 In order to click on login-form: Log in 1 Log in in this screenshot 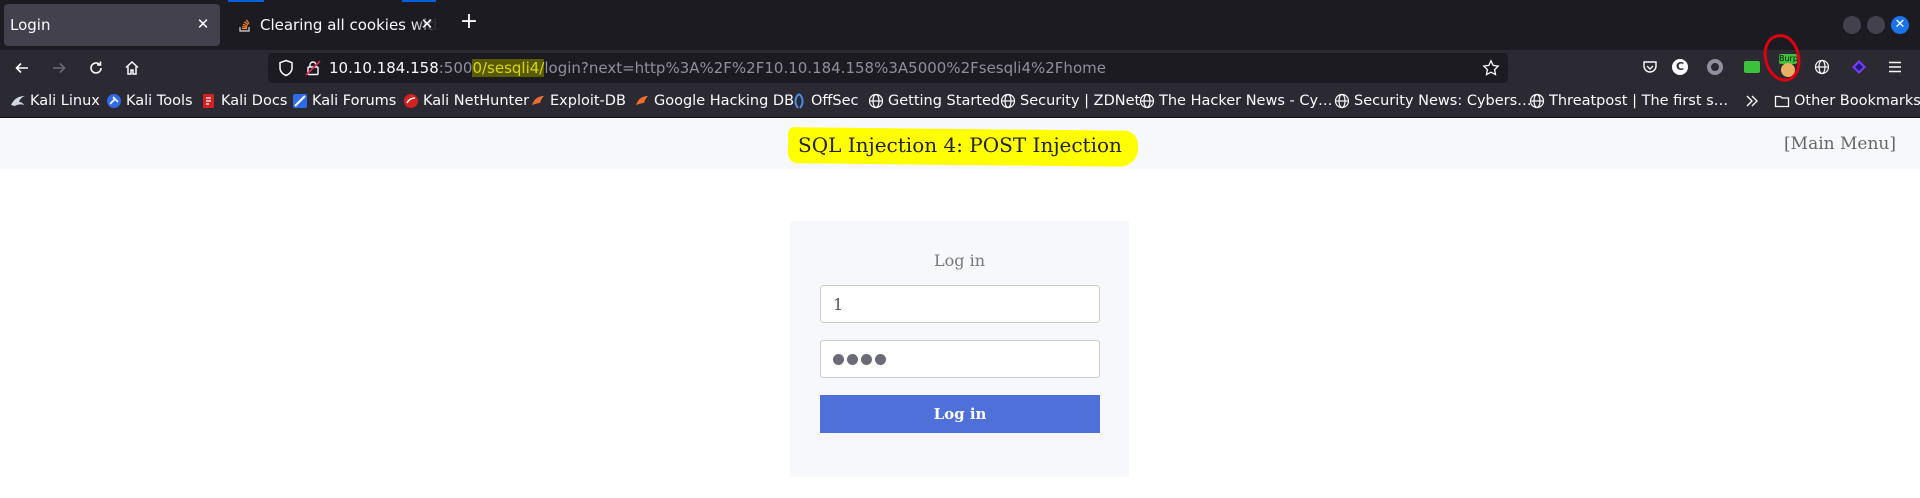, I will do `click(959, 349)`.